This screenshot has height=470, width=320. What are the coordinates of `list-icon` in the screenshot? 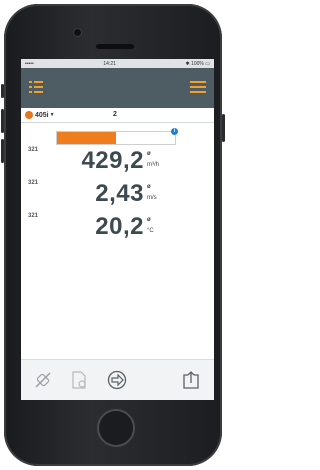 It's located at (198, 87).